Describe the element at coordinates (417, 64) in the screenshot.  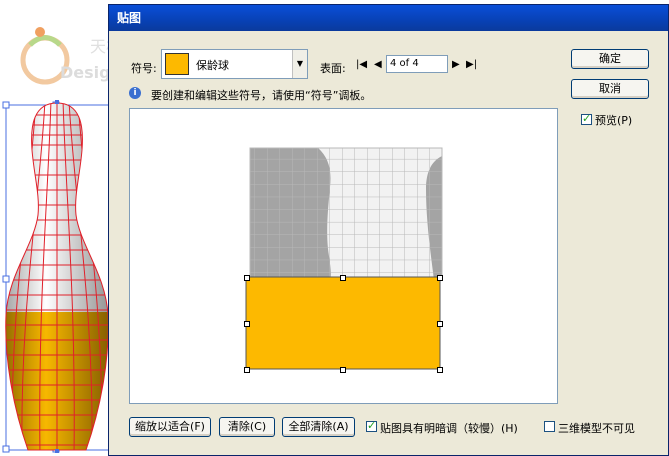
I see `surface-field: 4 of 4` at that location.